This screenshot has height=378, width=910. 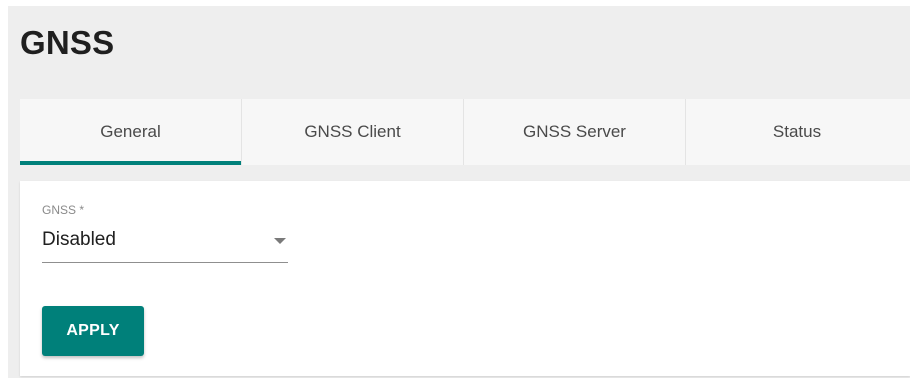 What do you see at coordinates (280, 241) in the screenshot?
I see `chevron-down-icon` at bounding box center [280, 241].